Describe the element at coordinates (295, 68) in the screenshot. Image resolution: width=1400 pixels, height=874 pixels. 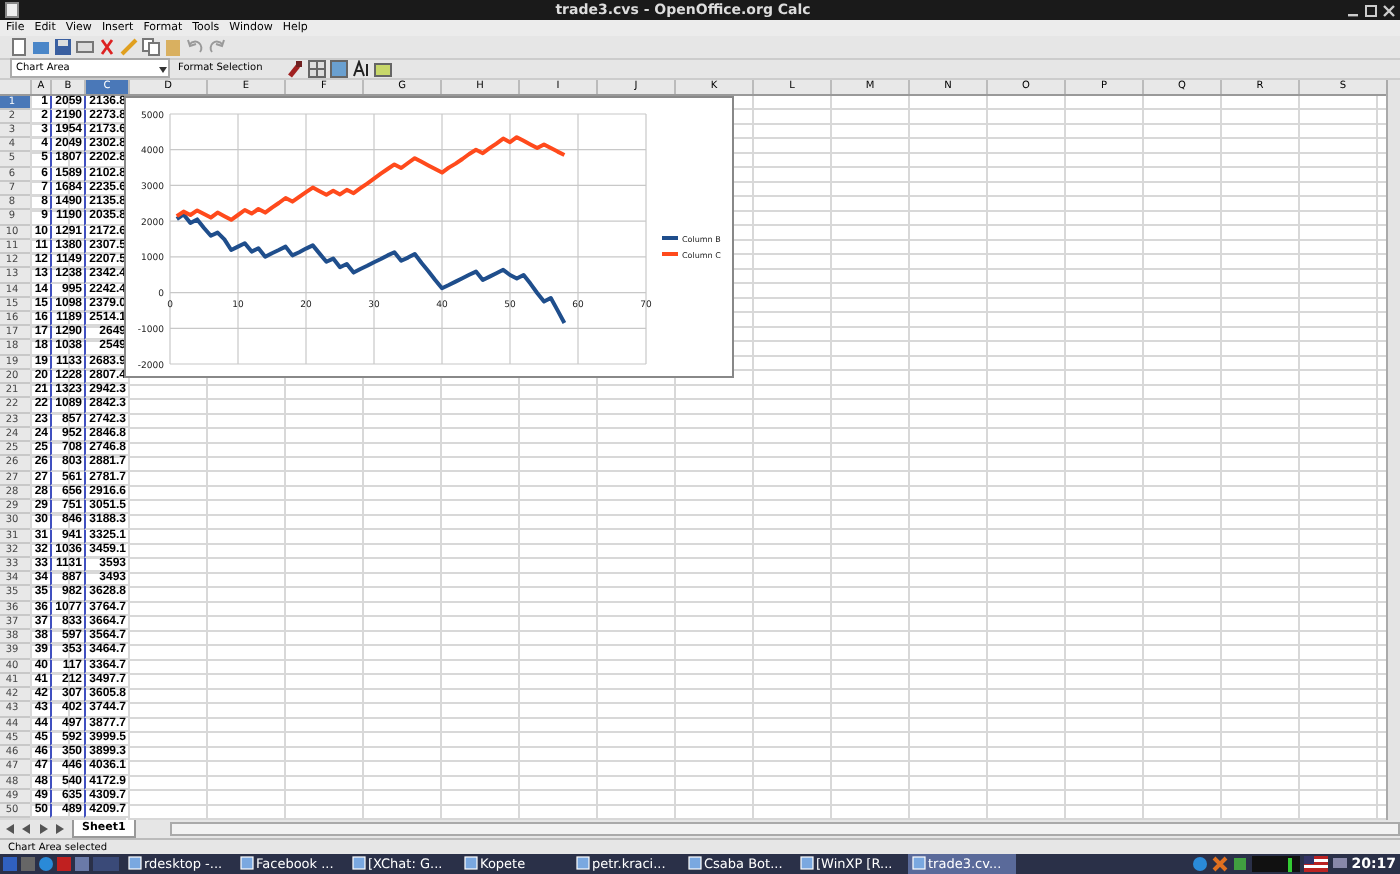
I see `brush-icon` at that location.